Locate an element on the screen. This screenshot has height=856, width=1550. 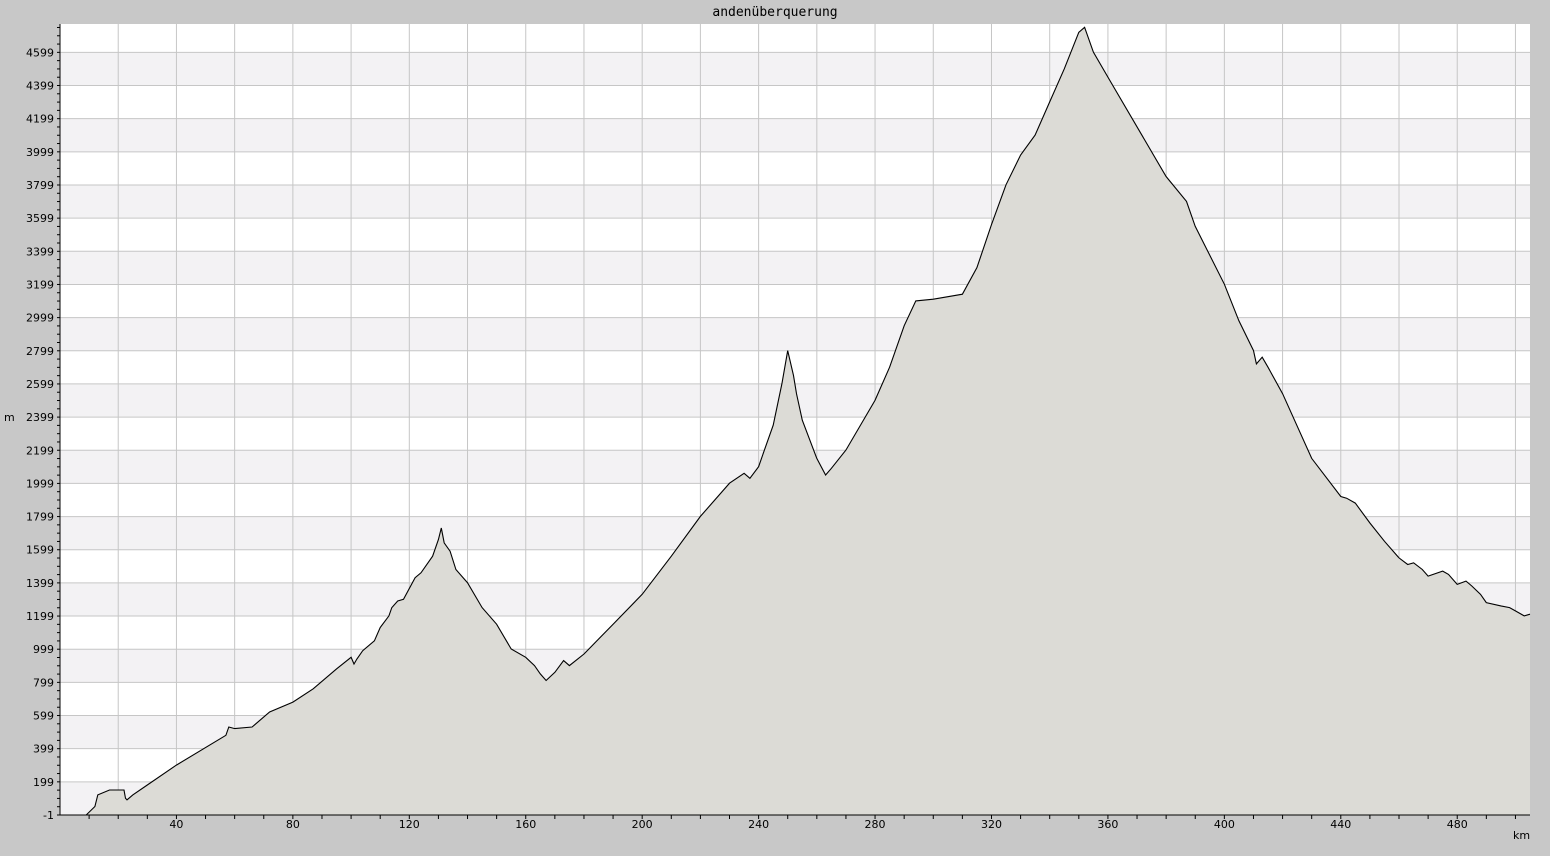
y-tick-label: 3999 is located at coordinates (40, 152).